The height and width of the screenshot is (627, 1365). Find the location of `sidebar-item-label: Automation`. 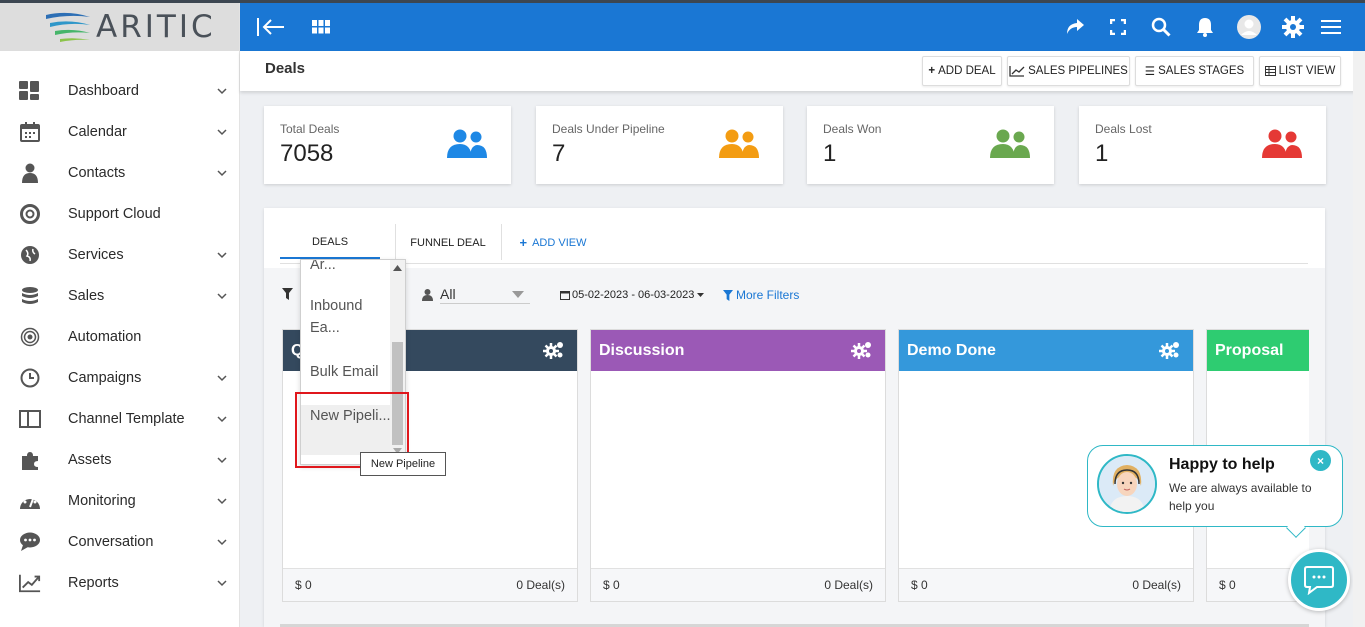

sidebar-item-label: Automation is located at coordinates (105, 336).